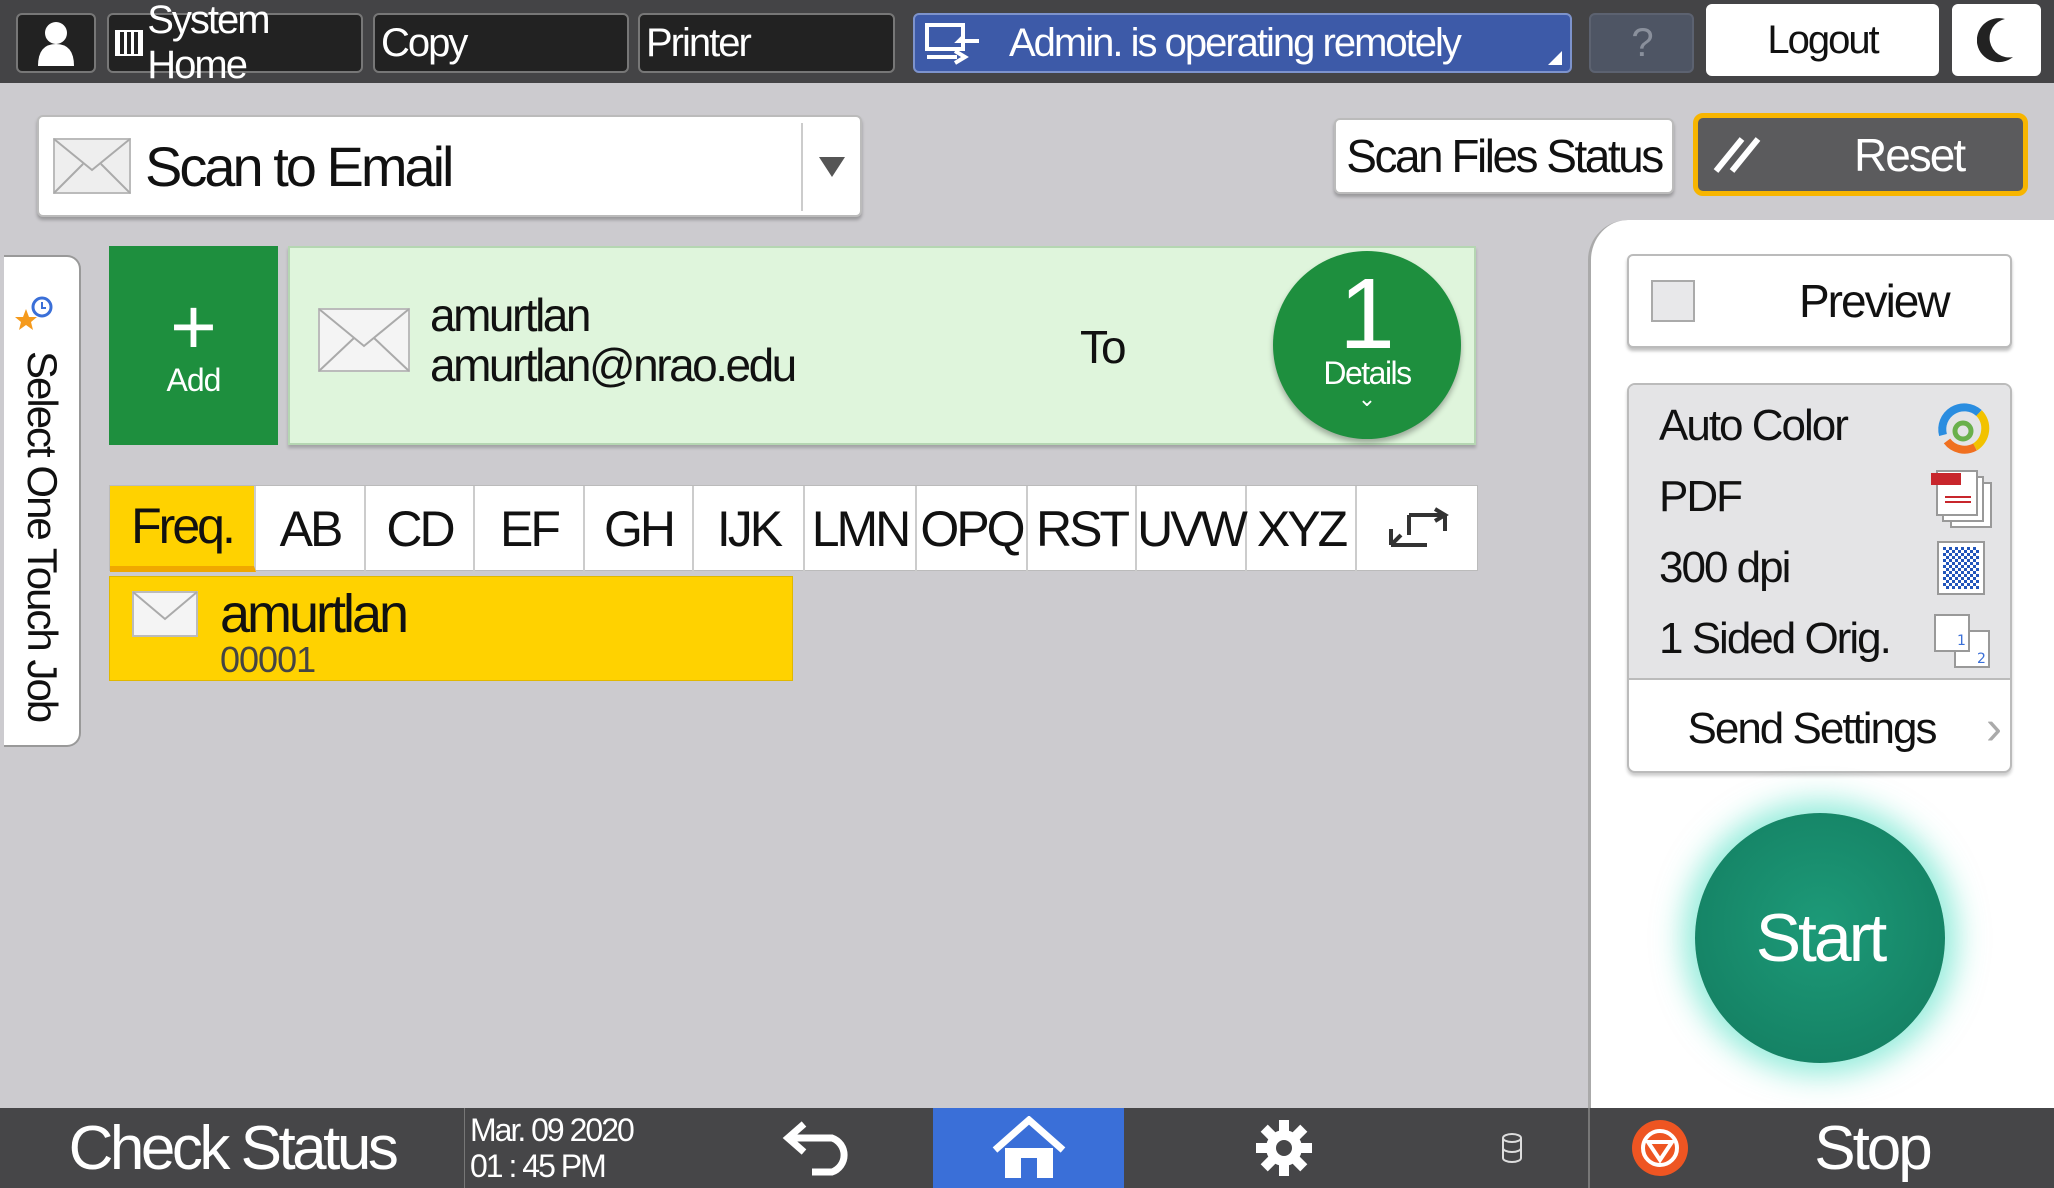 The height and width of the screenshot is (1188, 2054). Describe the element at coordinates (1910, 154) in the screenshot. I see `reset-label: Reset` at that location.